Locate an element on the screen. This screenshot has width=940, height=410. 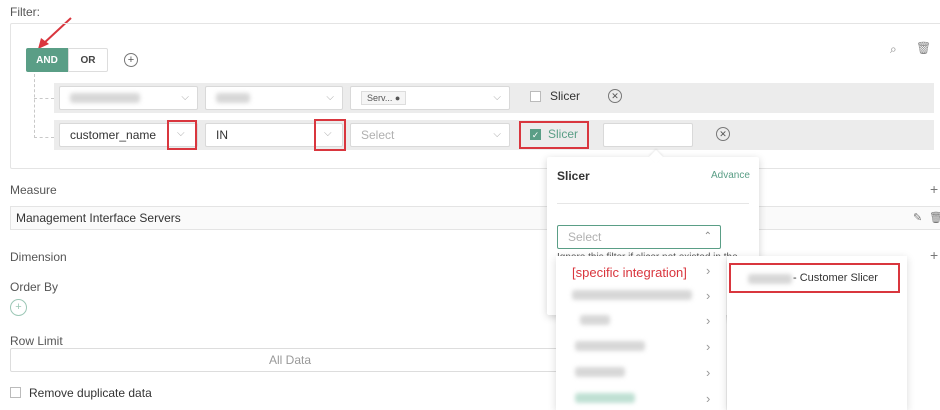
filter-search-icon: ⌕ is located at coordinates (893, 49).